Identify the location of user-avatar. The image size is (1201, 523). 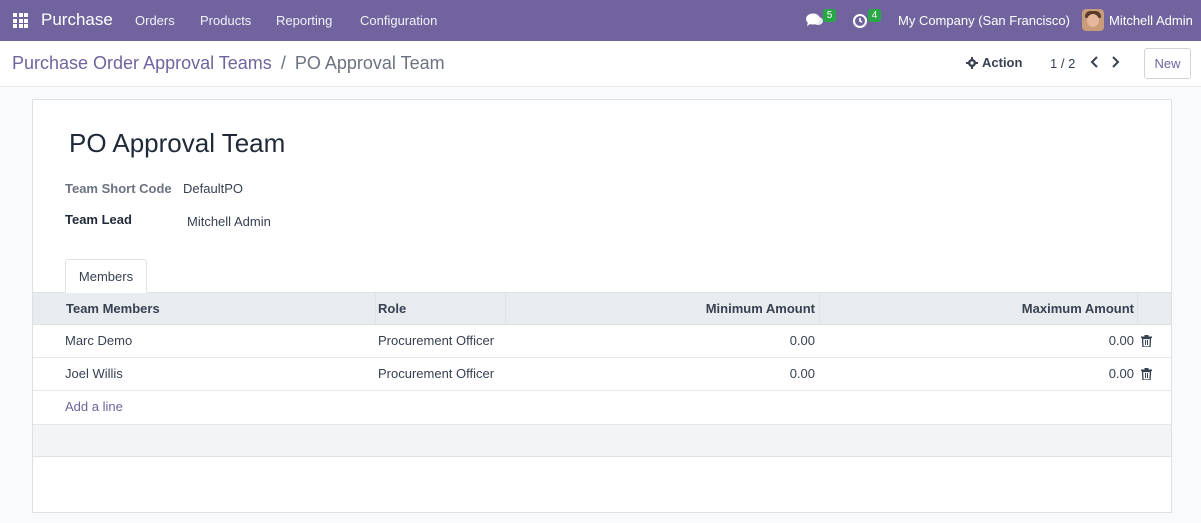
(1093, 20).